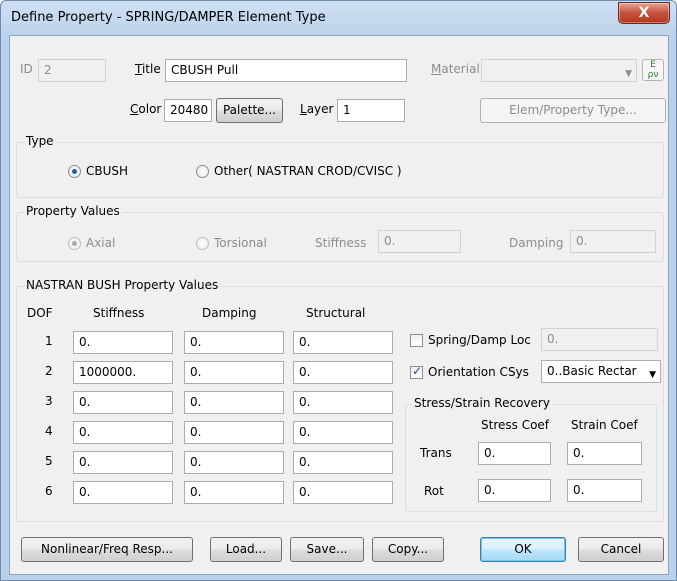  I want to click on color-label: Color, so click(146, 109).